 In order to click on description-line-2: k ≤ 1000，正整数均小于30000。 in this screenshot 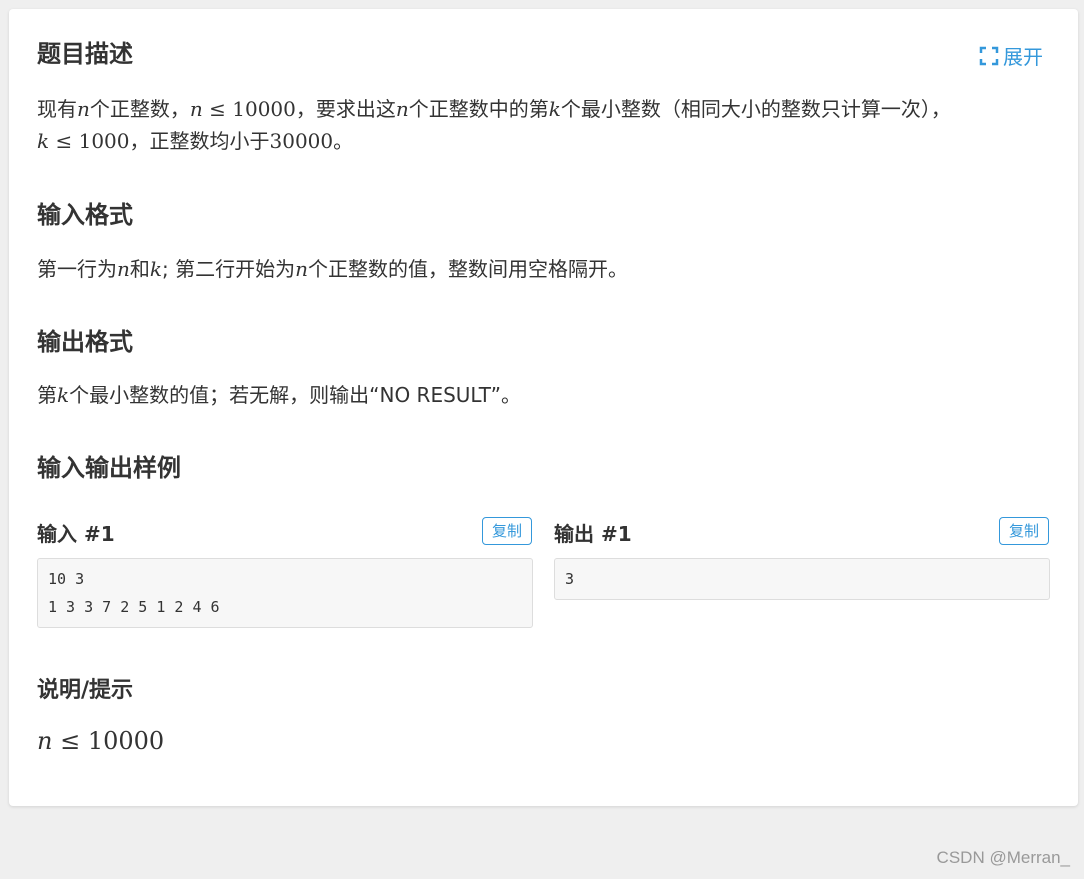, I will do `click(542, 141)`.